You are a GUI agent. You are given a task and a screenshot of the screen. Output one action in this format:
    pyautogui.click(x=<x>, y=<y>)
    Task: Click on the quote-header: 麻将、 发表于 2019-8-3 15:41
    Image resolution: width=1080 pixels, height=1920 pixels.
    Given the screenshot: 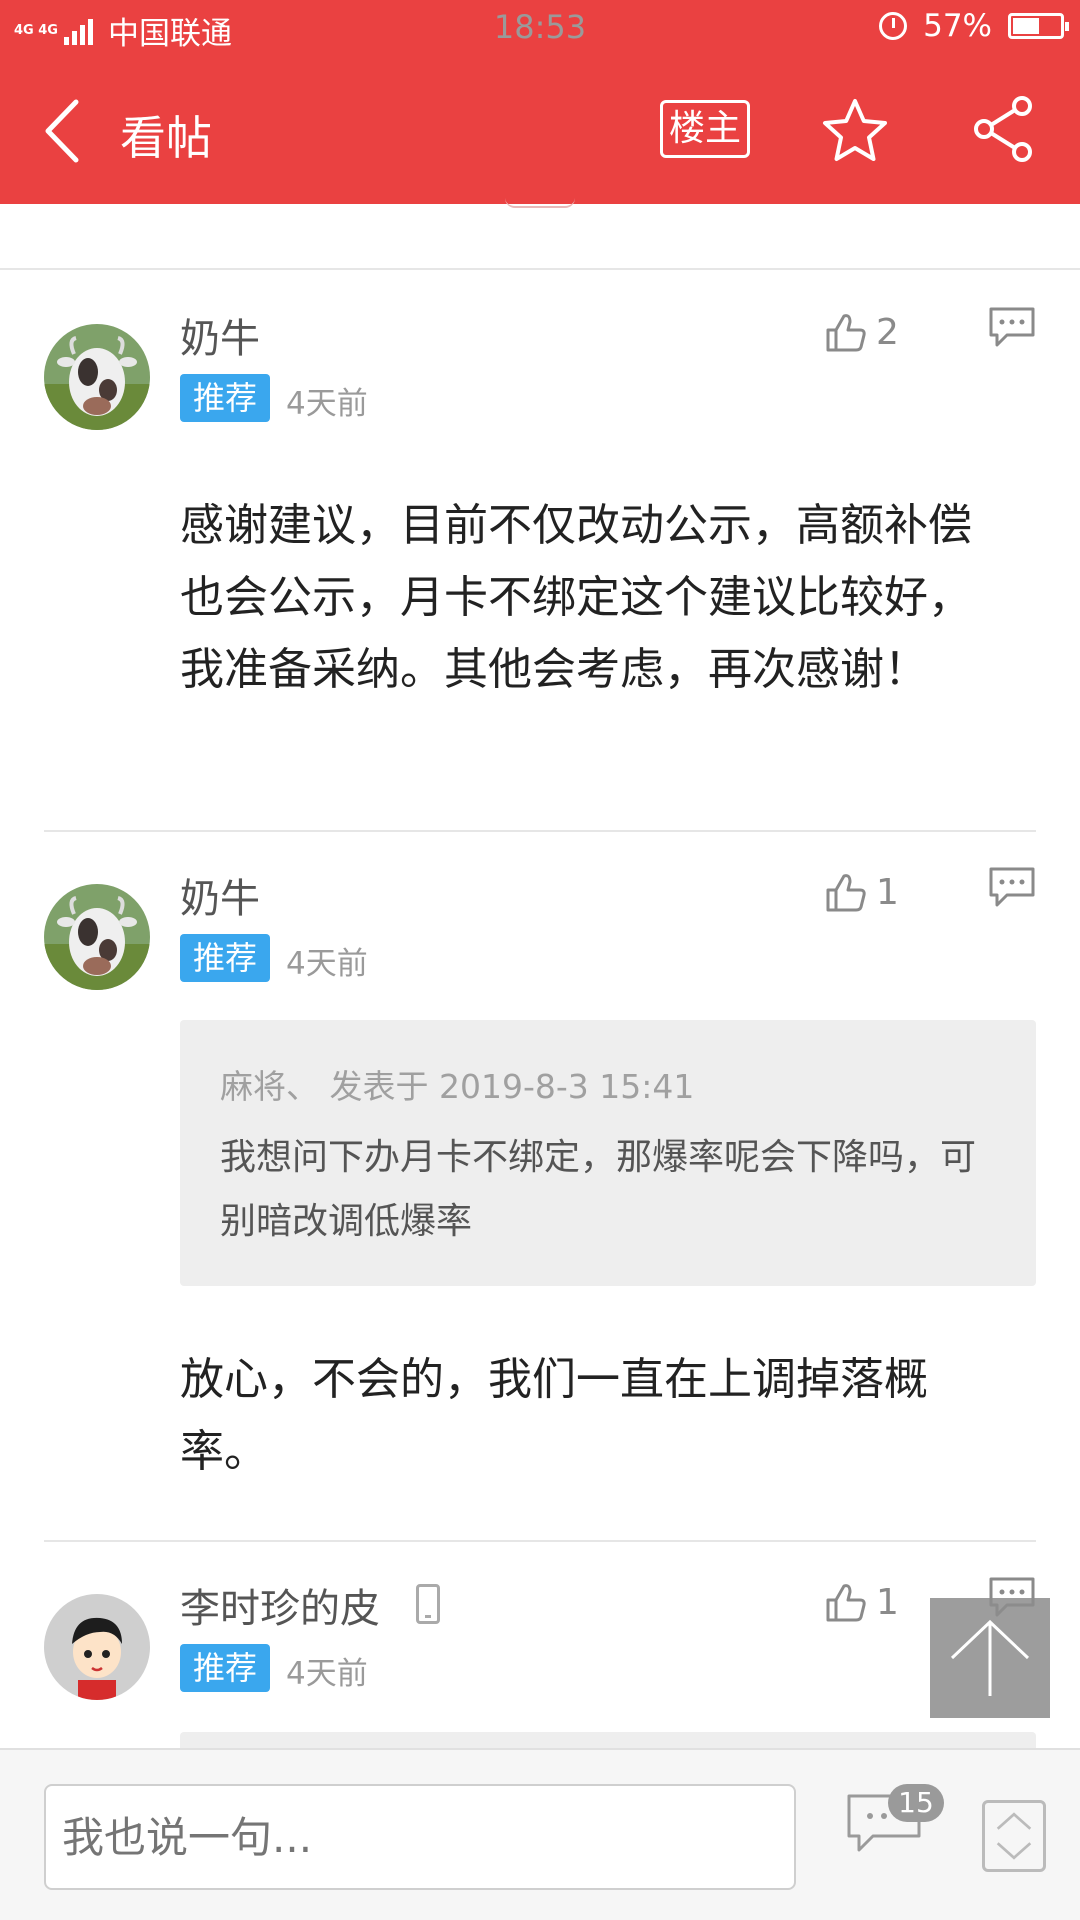 What is the action you would take?
    pyautogui.click(x=457, y=1086)
    